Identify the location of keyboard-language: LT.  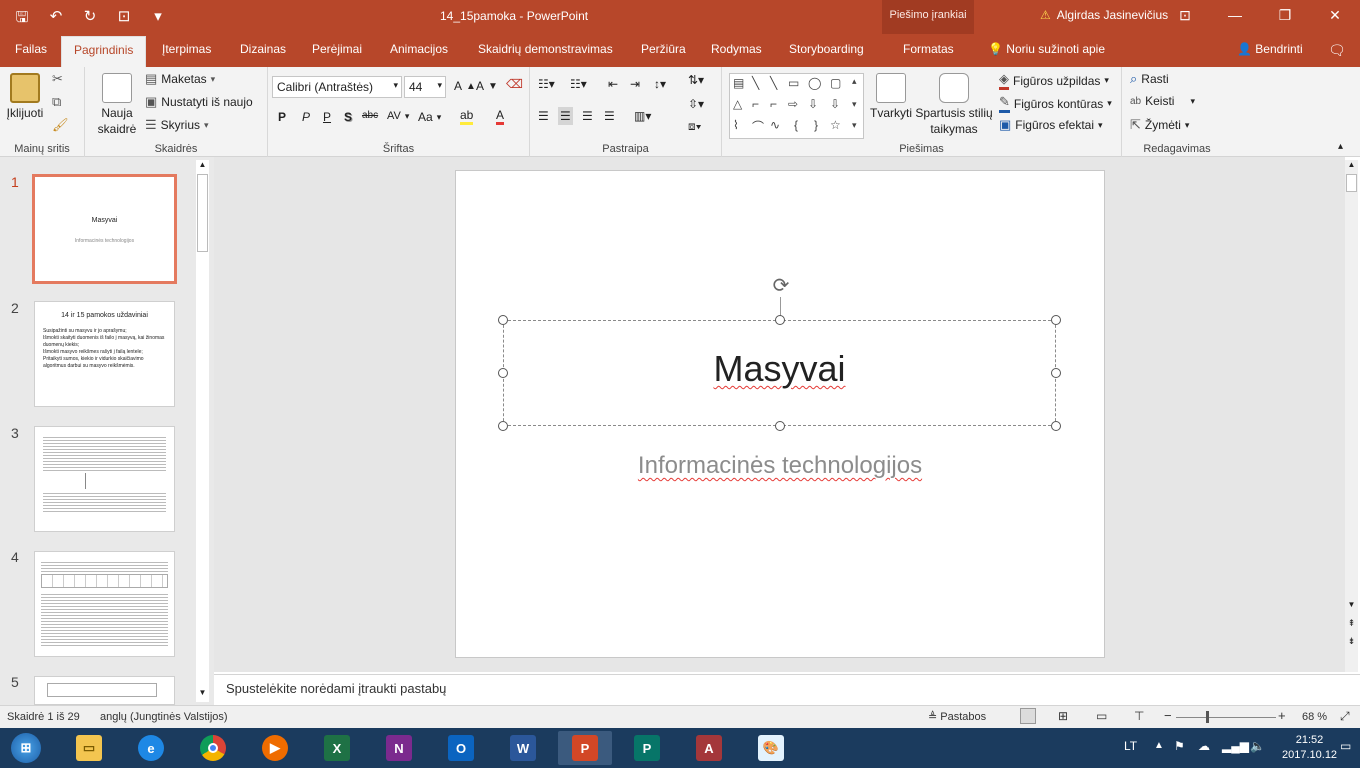
(1130, 759).